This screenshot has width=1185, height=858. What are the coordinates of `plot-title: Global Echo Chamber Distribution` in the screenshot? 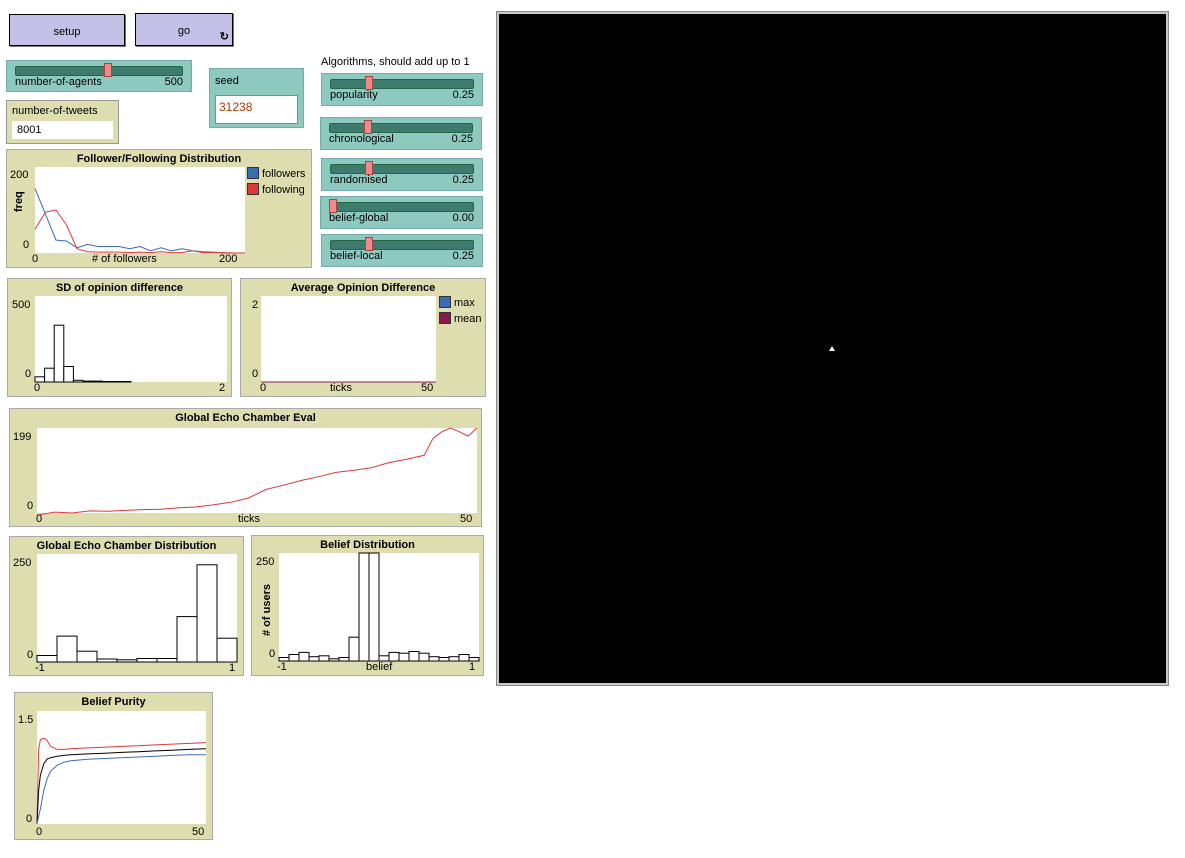 It's located at (126, 546).